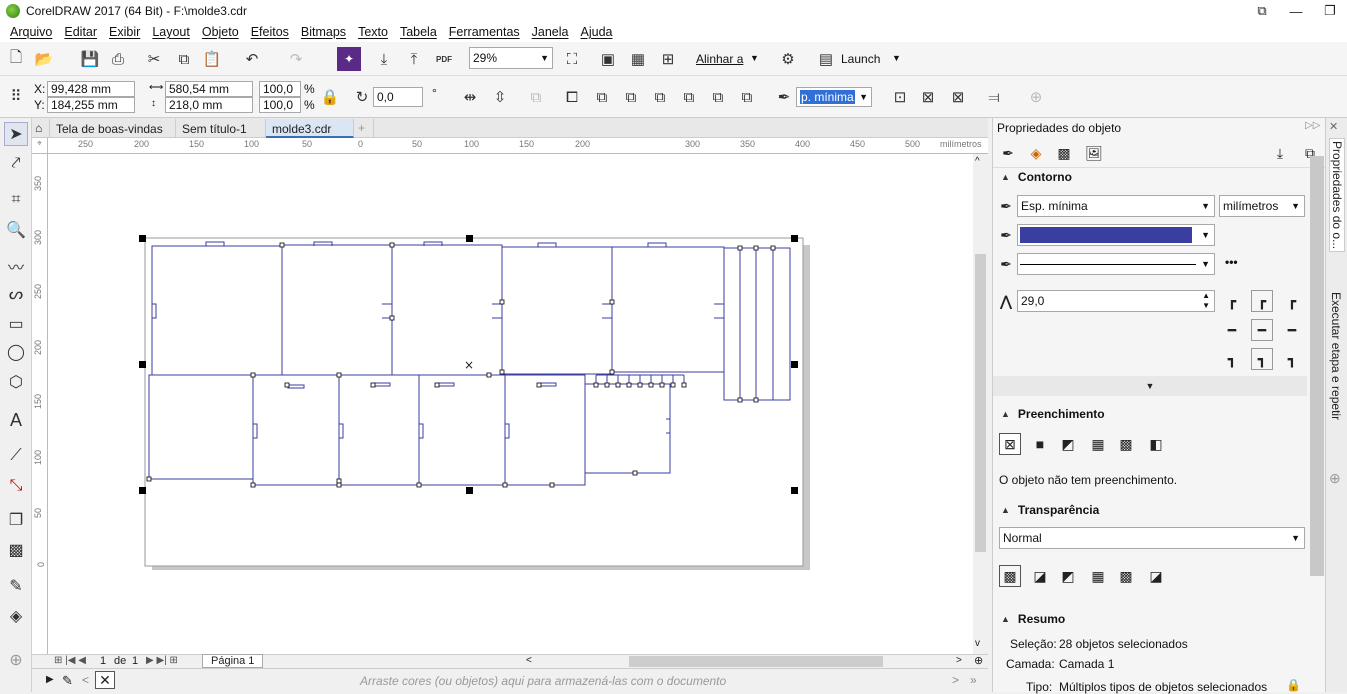 The width and height of the screenshot is (1347, 694). What do you see at coordinates (209, 89) in the screenshot?
I see `width-field: 580,54 mm` at bounding box center [209, 89].